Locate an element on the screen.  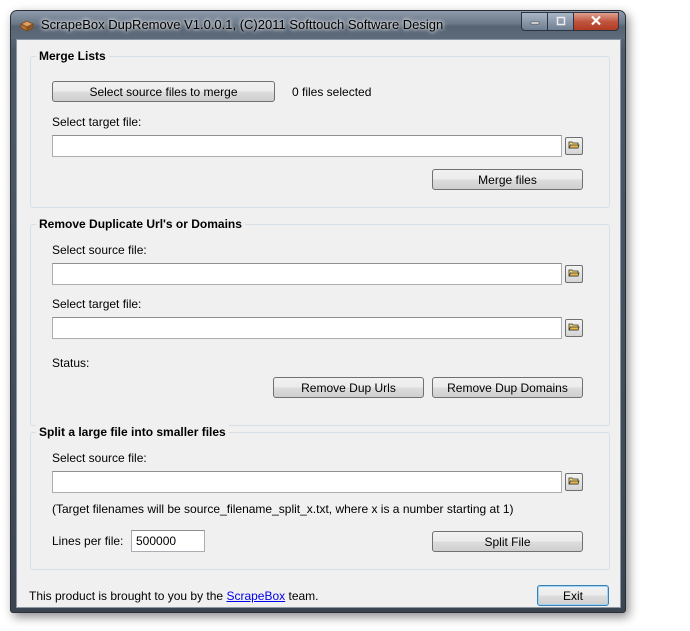
files-selected-count: 0 files selected is located at coordinates (332, 92).